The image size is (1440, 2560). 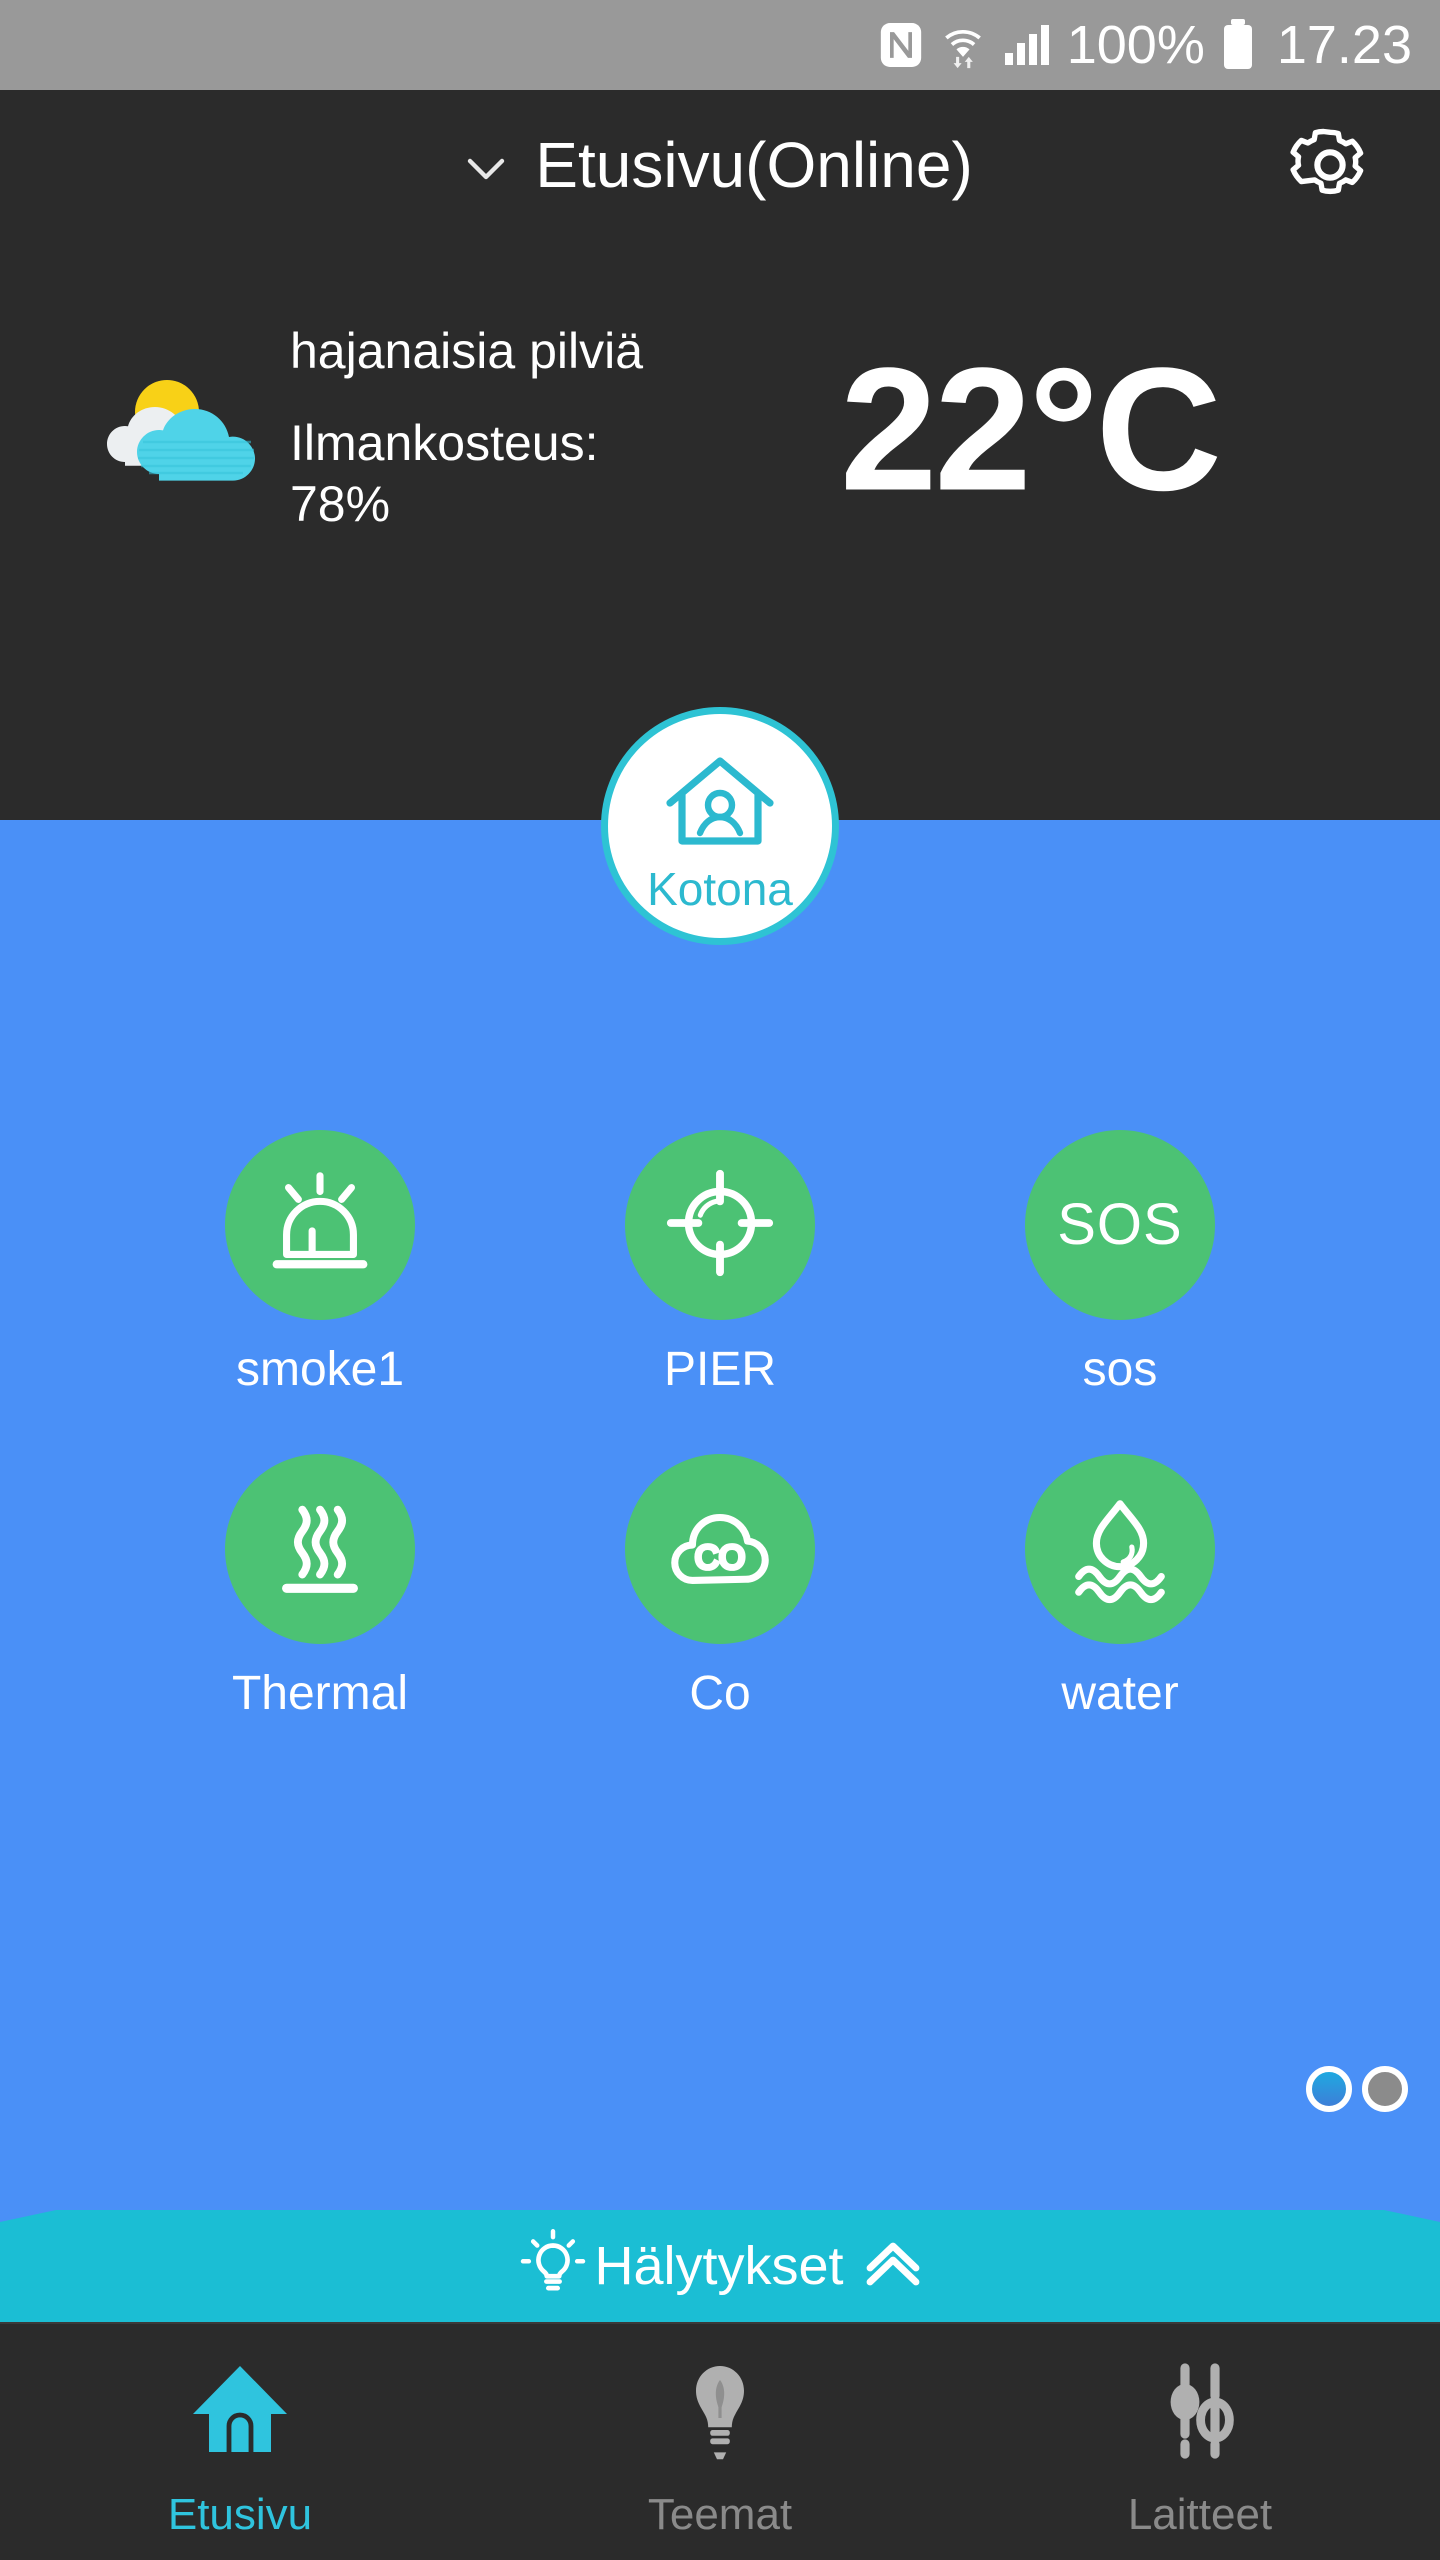 I want to click on device-tile: CO Co, so click(x=720, y=1586).